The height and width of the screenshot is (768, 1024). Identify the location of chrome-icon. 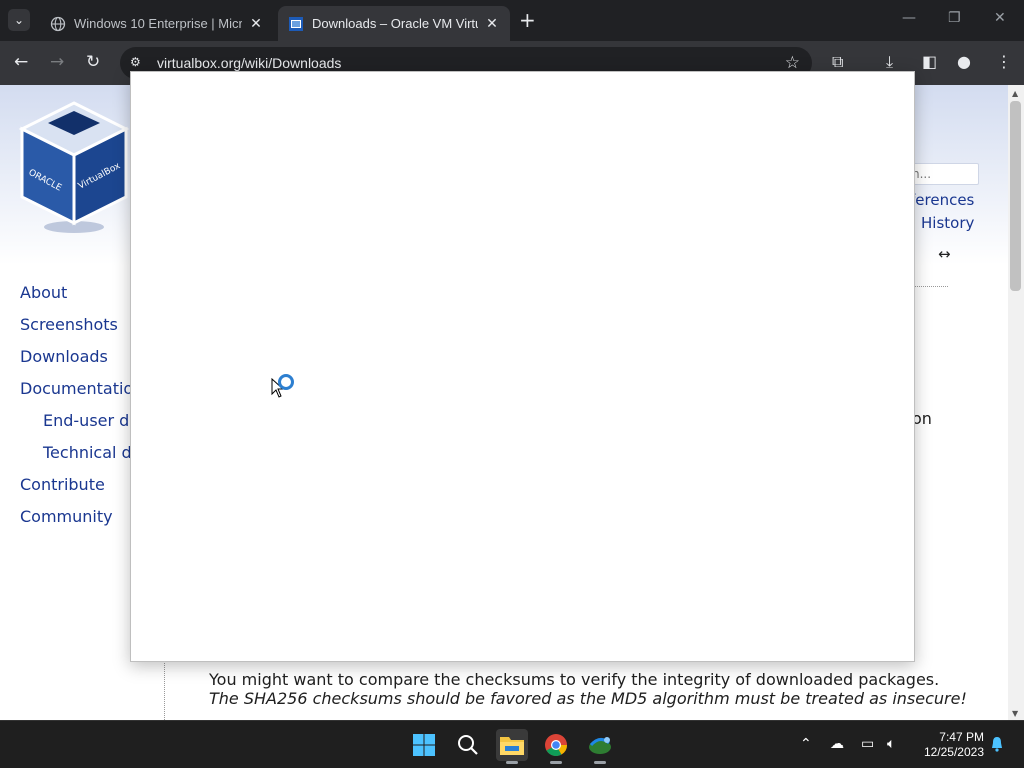
(556, 745).